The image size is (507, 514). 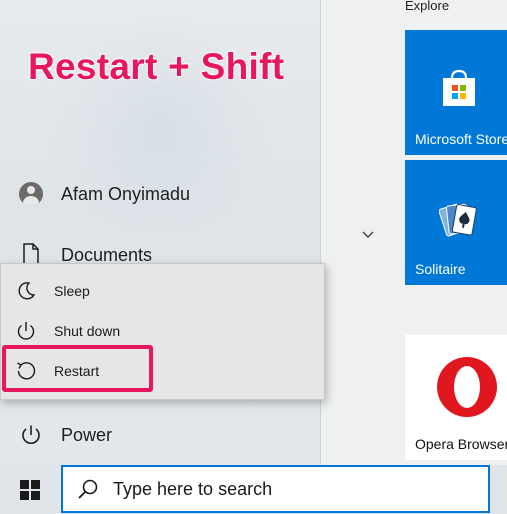 What do you see at coordinates (87, 434) in the screenshot?
I see `power-label: Power` at bounding box center [87, 434].